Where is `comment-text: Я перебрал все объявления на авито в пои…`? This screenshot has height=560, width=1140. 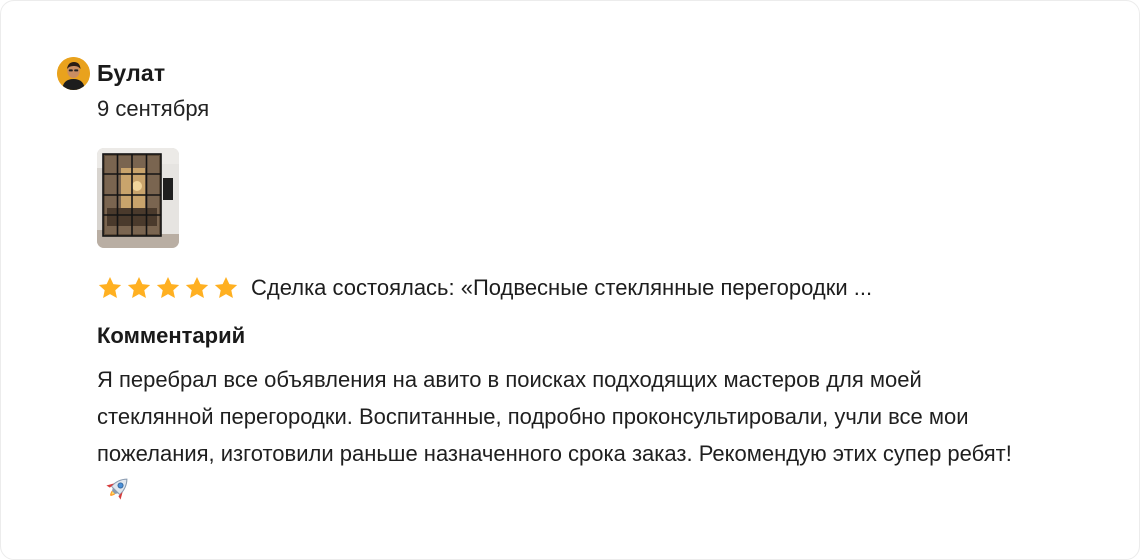 comment-text: Я перебрал все объявления на авито в пои… is located at coordinates (554, 416).